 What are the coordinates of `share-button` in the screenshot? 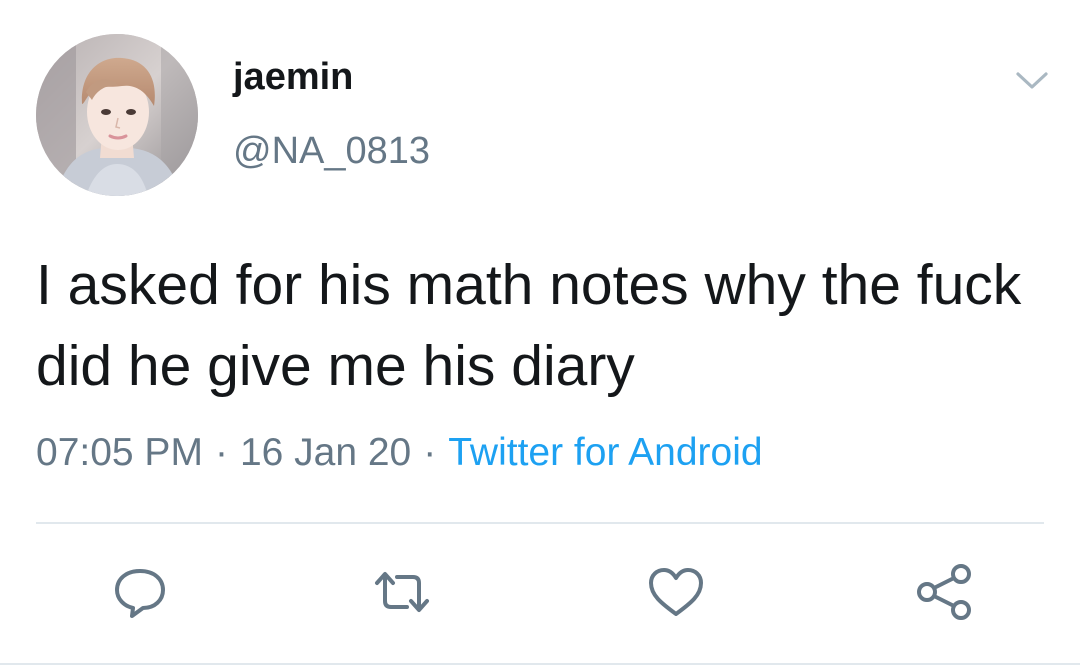 It's located at (944, 592).